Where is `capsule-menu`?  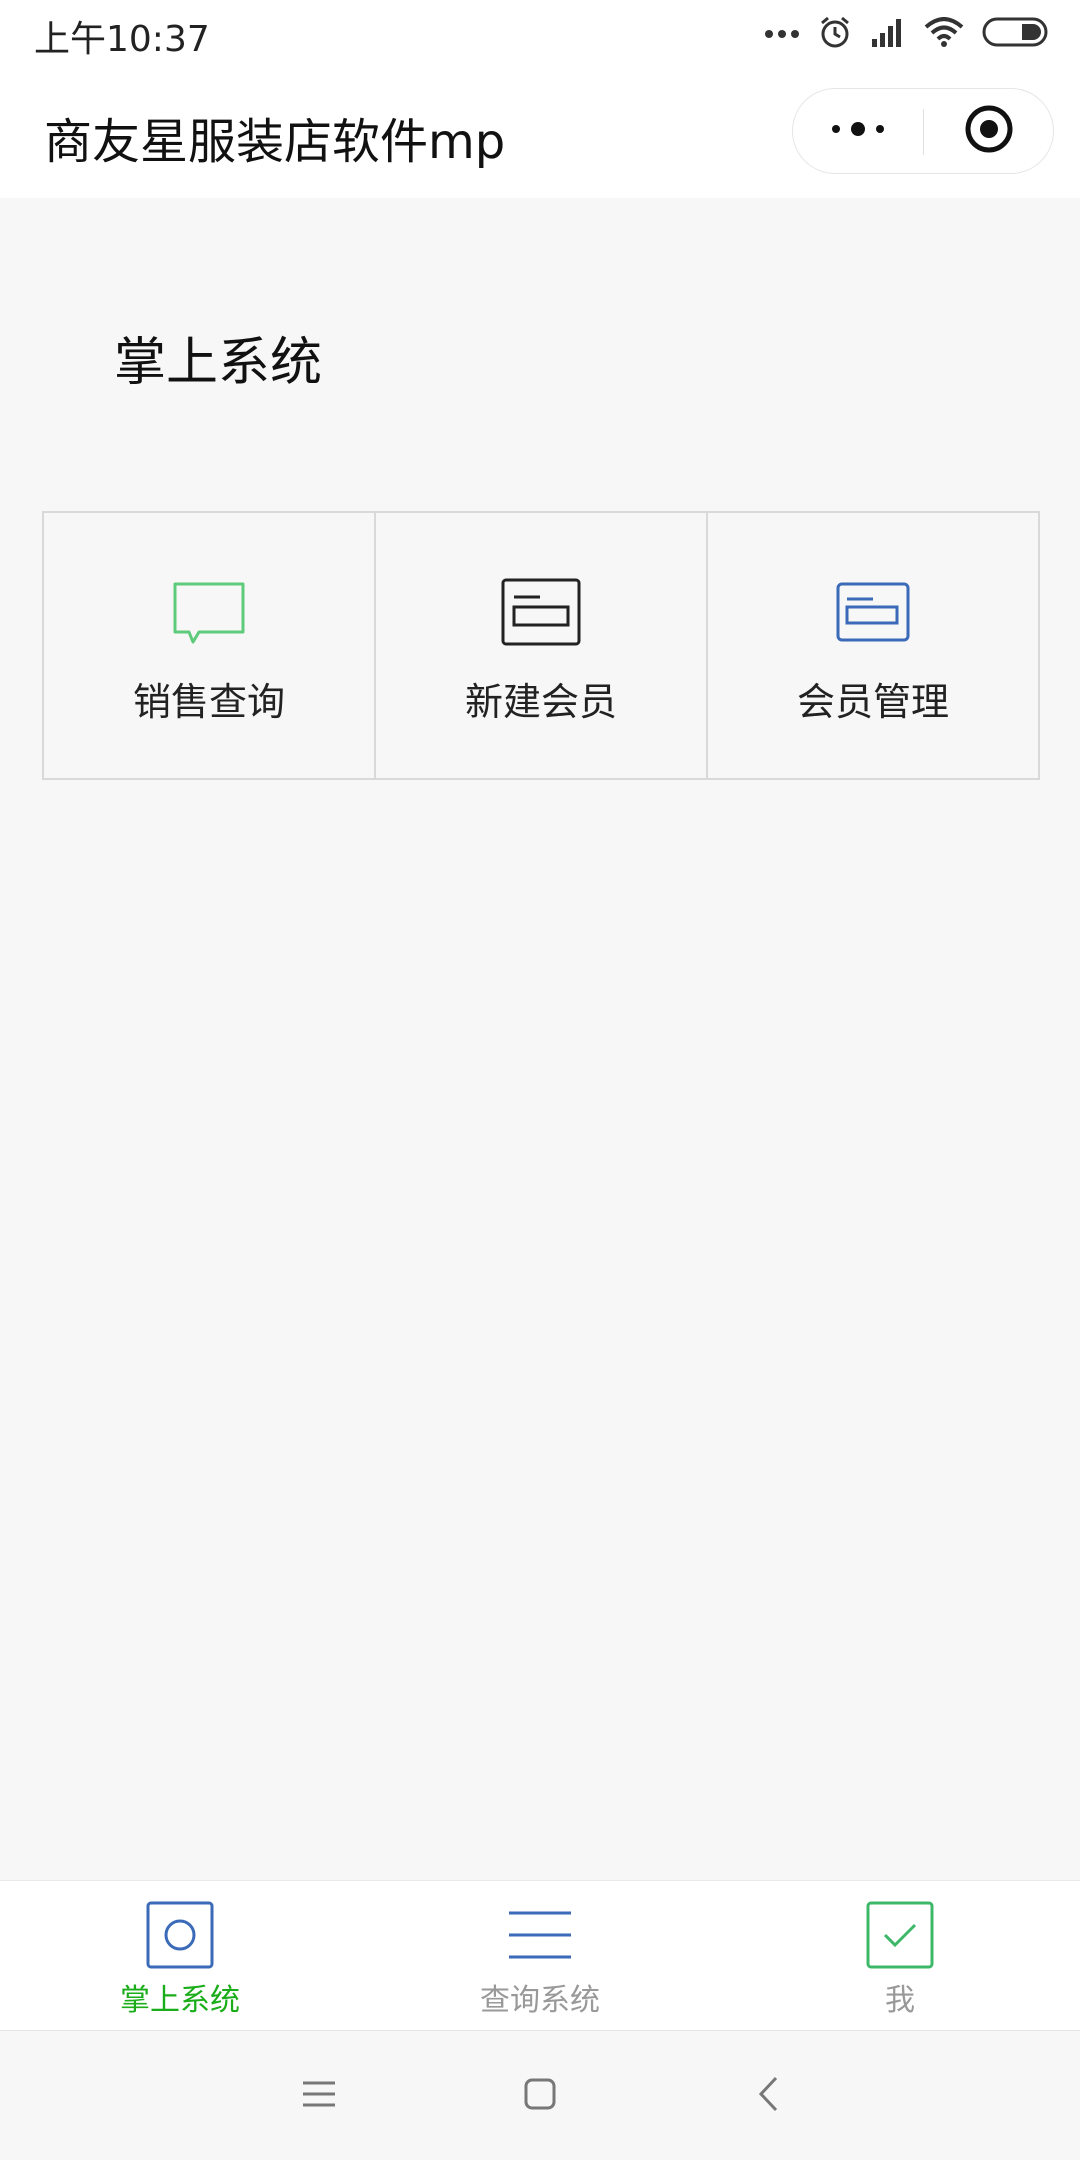
capsule-menu is located at coordinates (923, 131).